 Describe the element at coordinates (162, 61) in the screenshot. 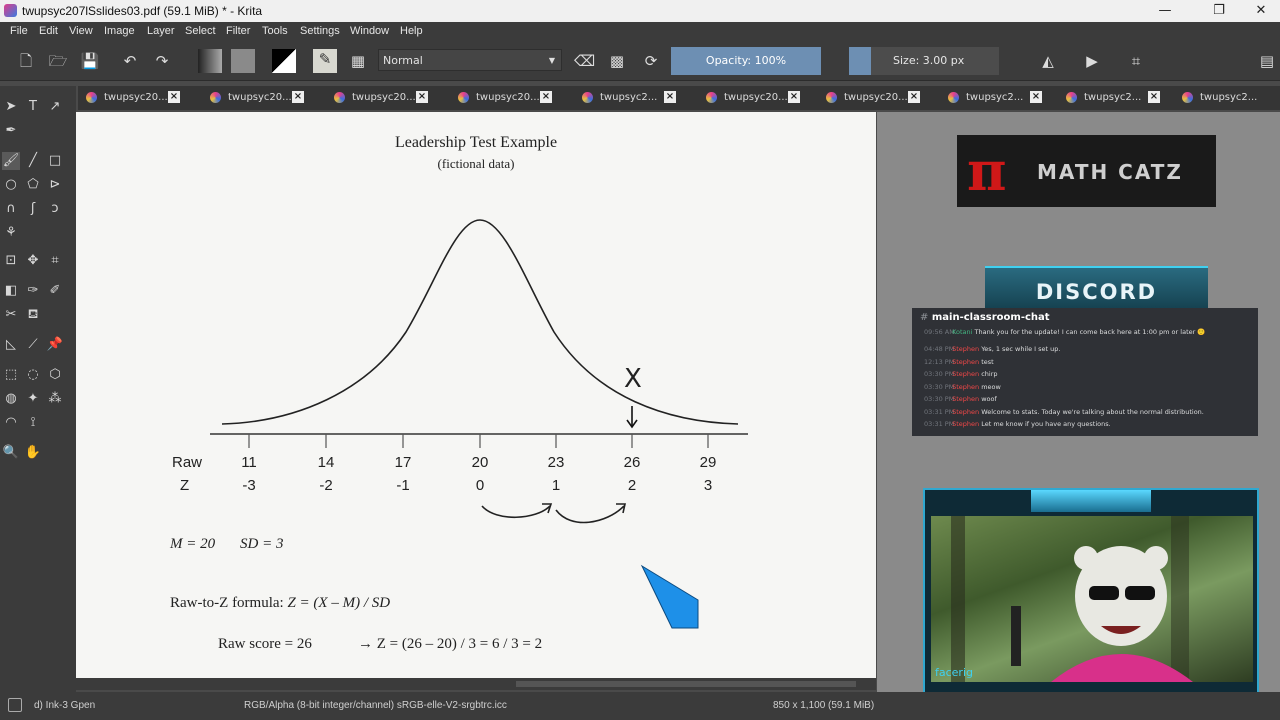

I see `redo-icon: ↷` at that location.